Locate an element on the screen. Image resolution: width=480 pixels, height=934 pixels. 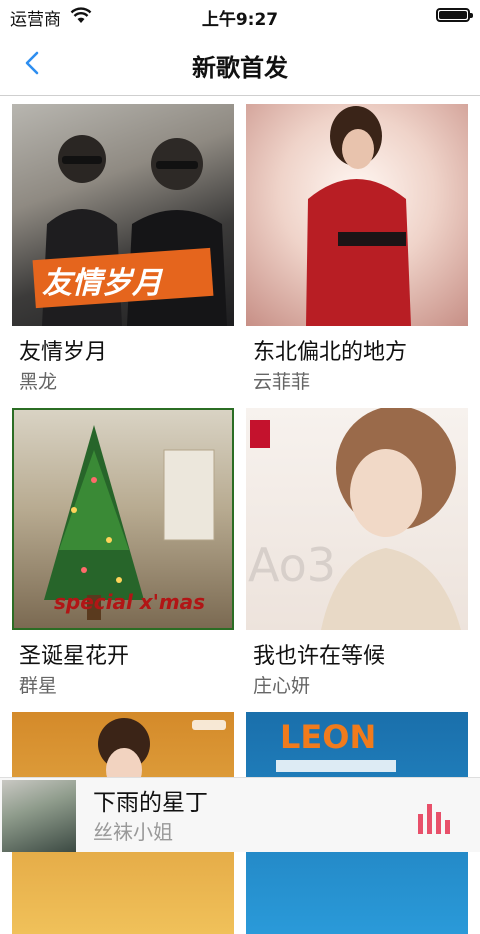
now-playing-cover is located at coordinates (39, 816).